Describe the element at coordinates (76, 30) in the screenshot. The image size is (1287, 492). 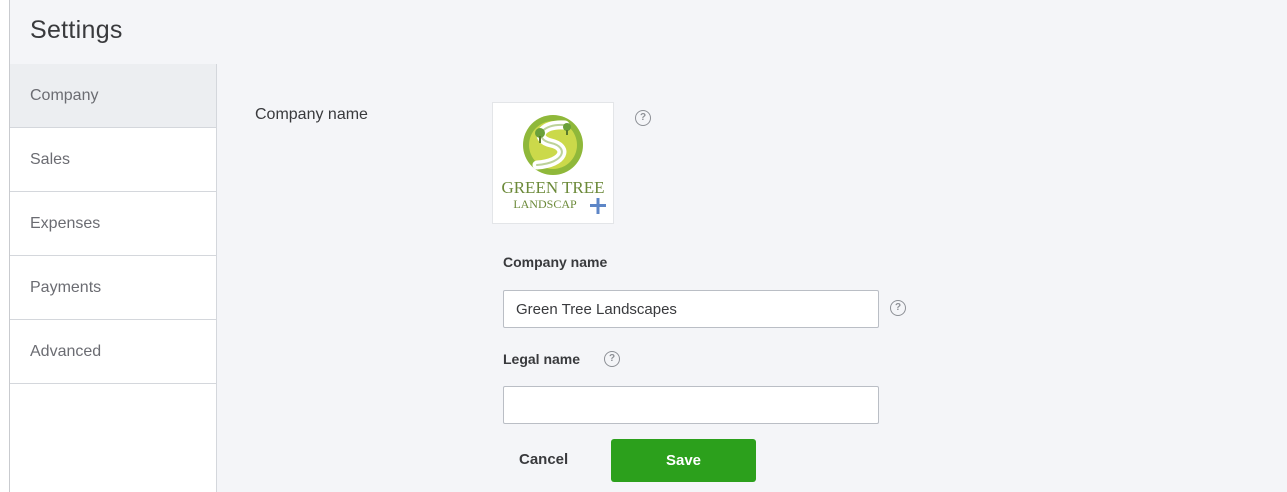
I see `page-title: Settings` at that location.